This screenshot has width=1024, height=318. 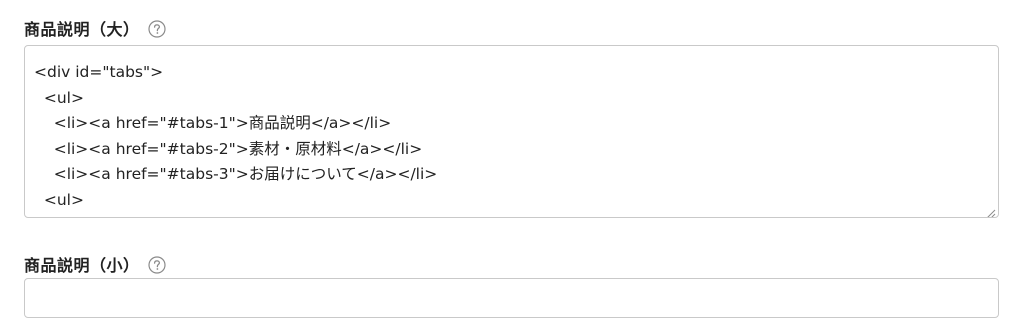 What do you see at coordinates (990, 210) in the screenshot?
I see `resize-handle-icon` at bounding box center [990, 210].